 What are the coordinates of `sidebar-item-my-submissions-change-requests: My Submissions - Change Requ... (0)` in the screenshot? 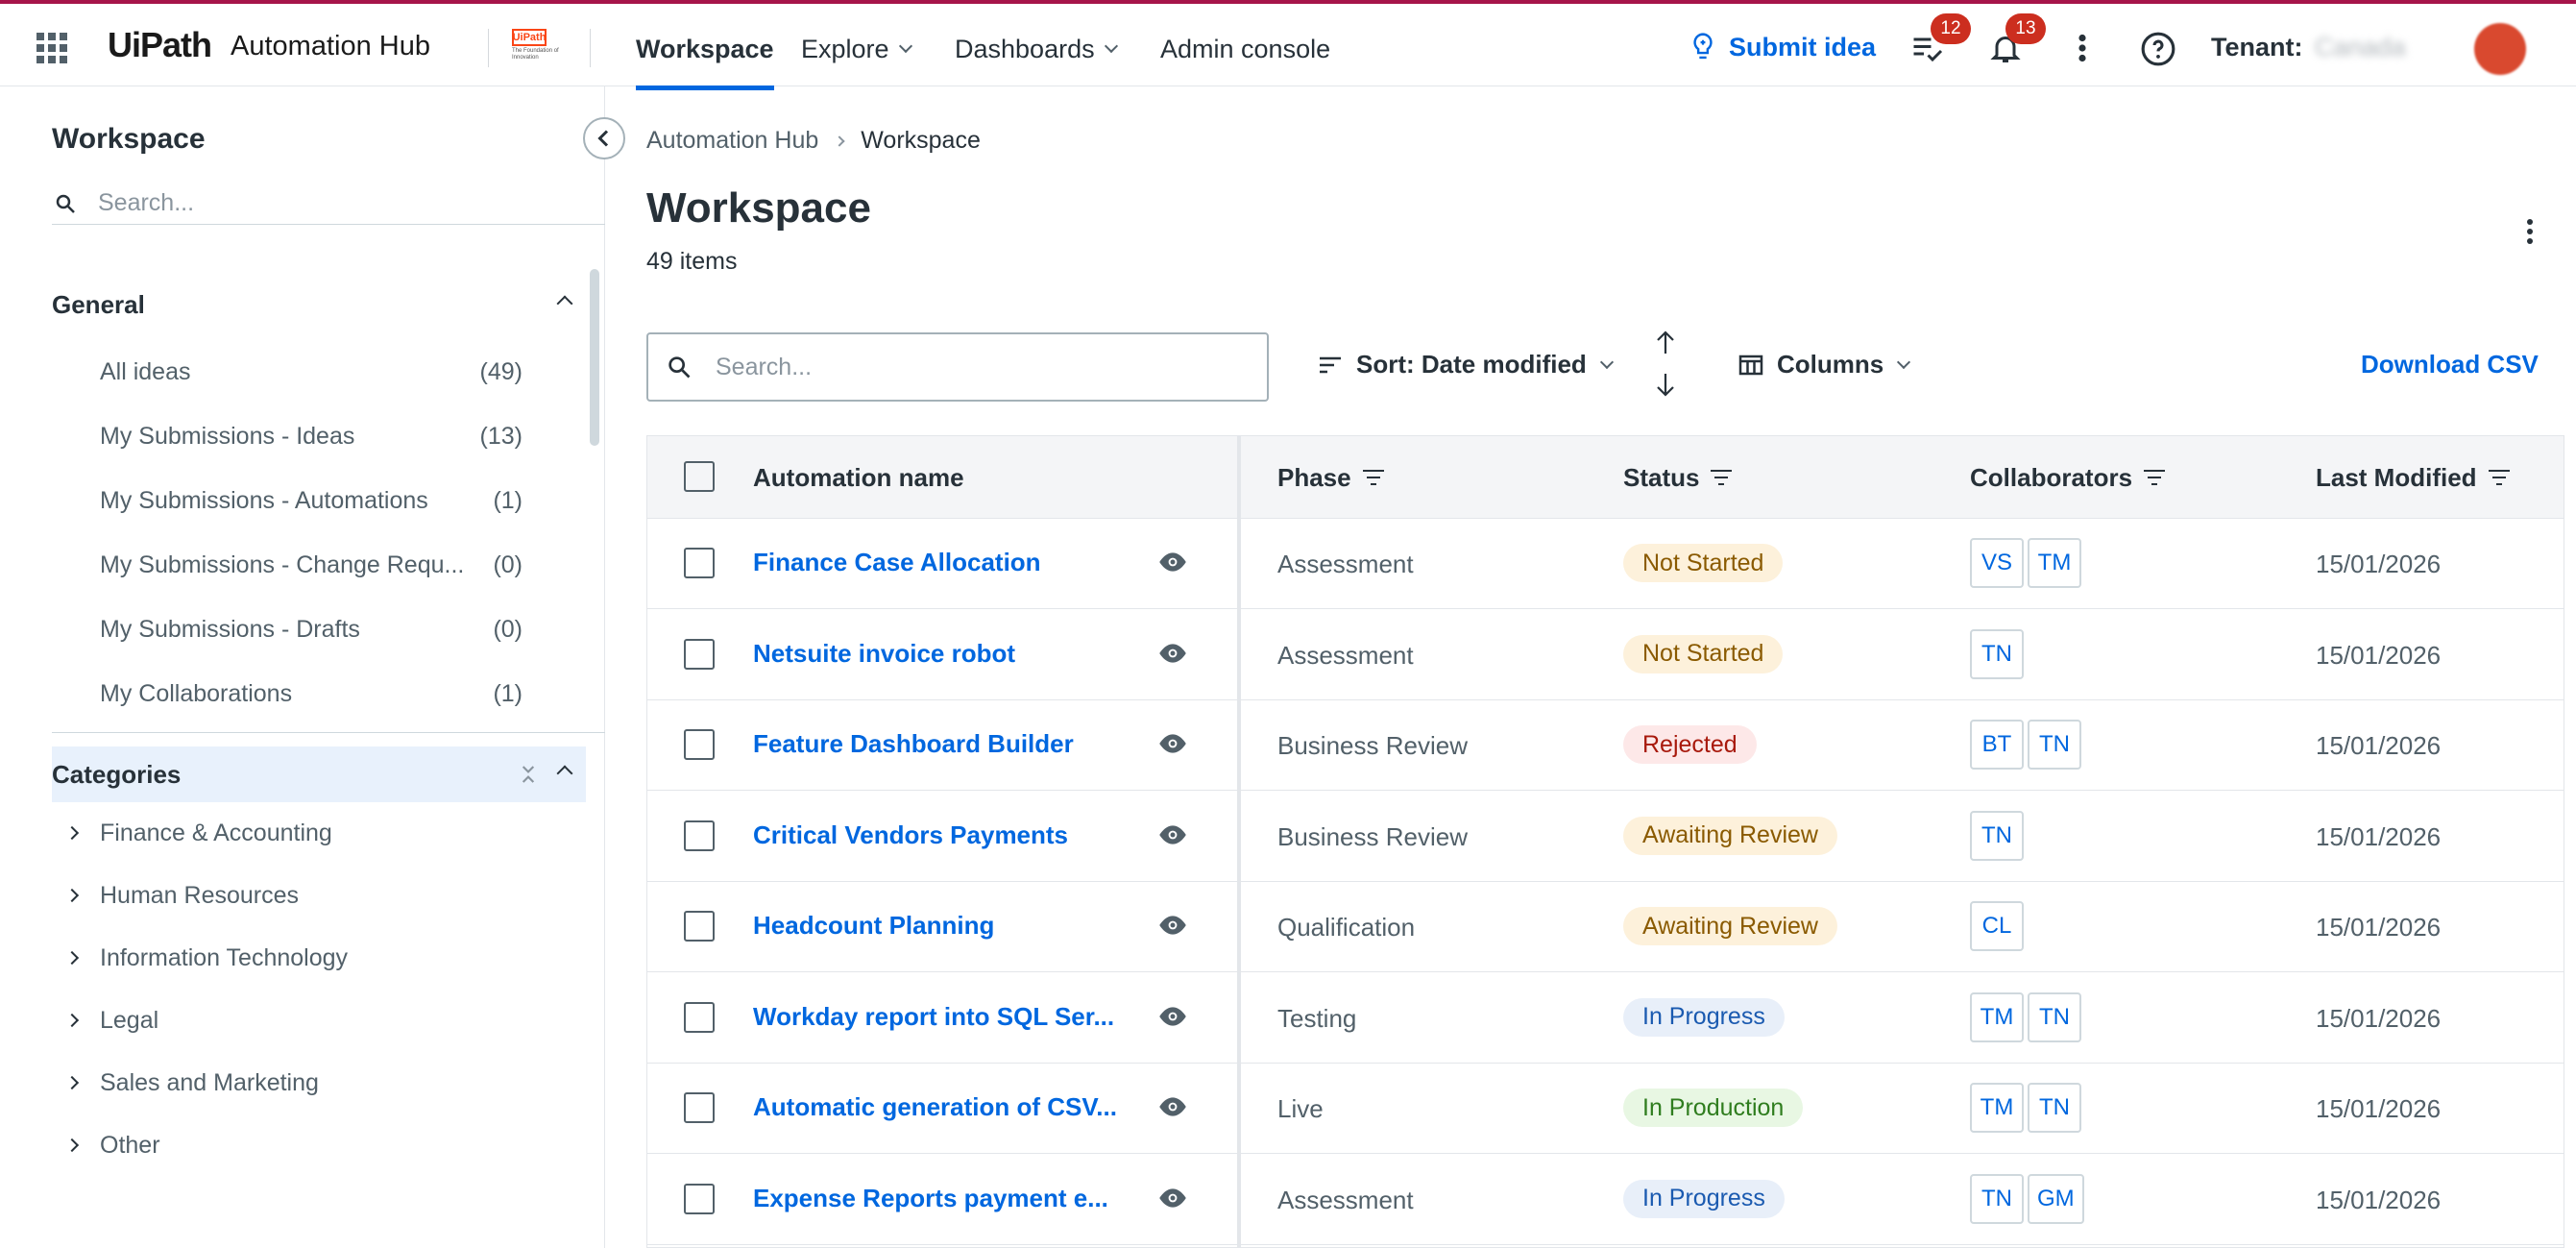 It's located at (311, 565).